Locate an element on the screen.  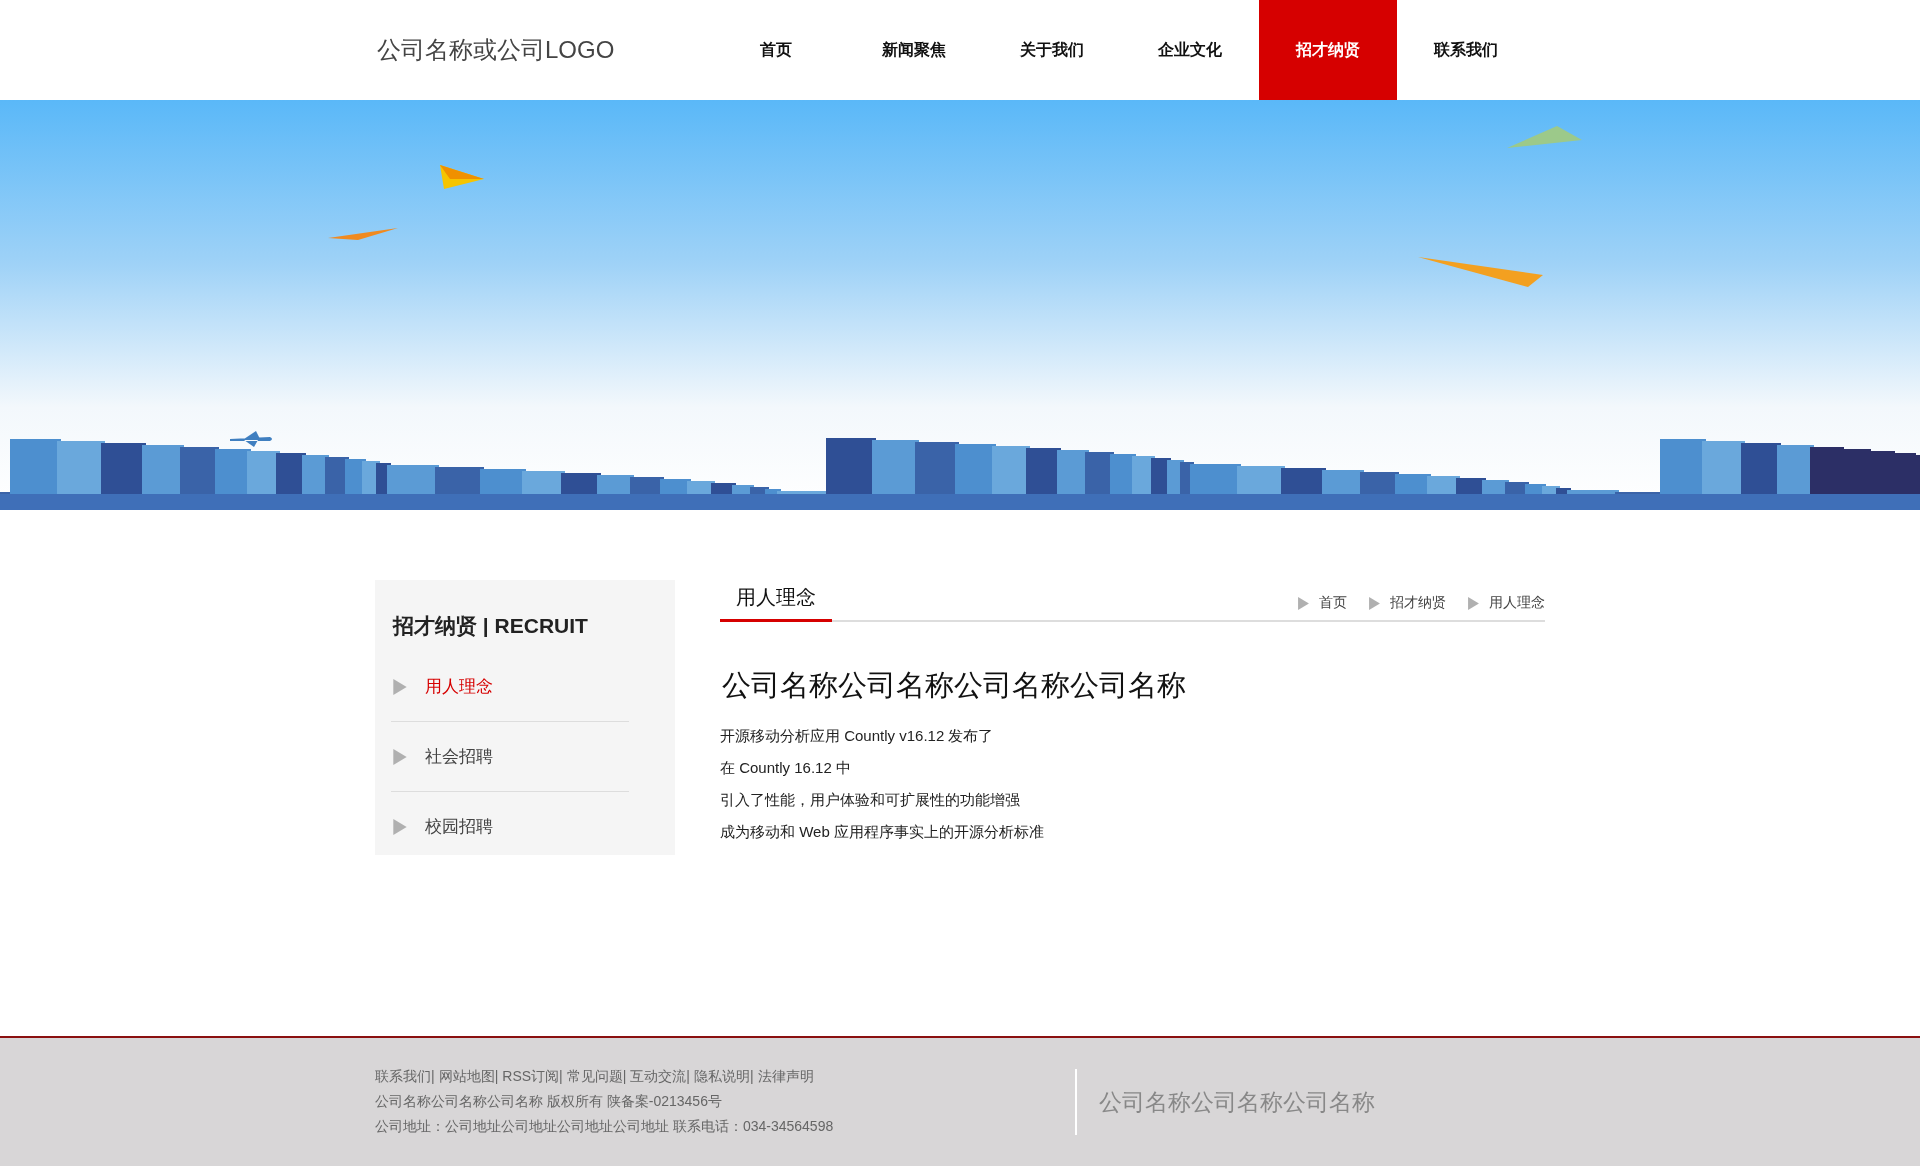
breadcrumb-link: 招才纳贤 is located at coordinates (1418, 603).